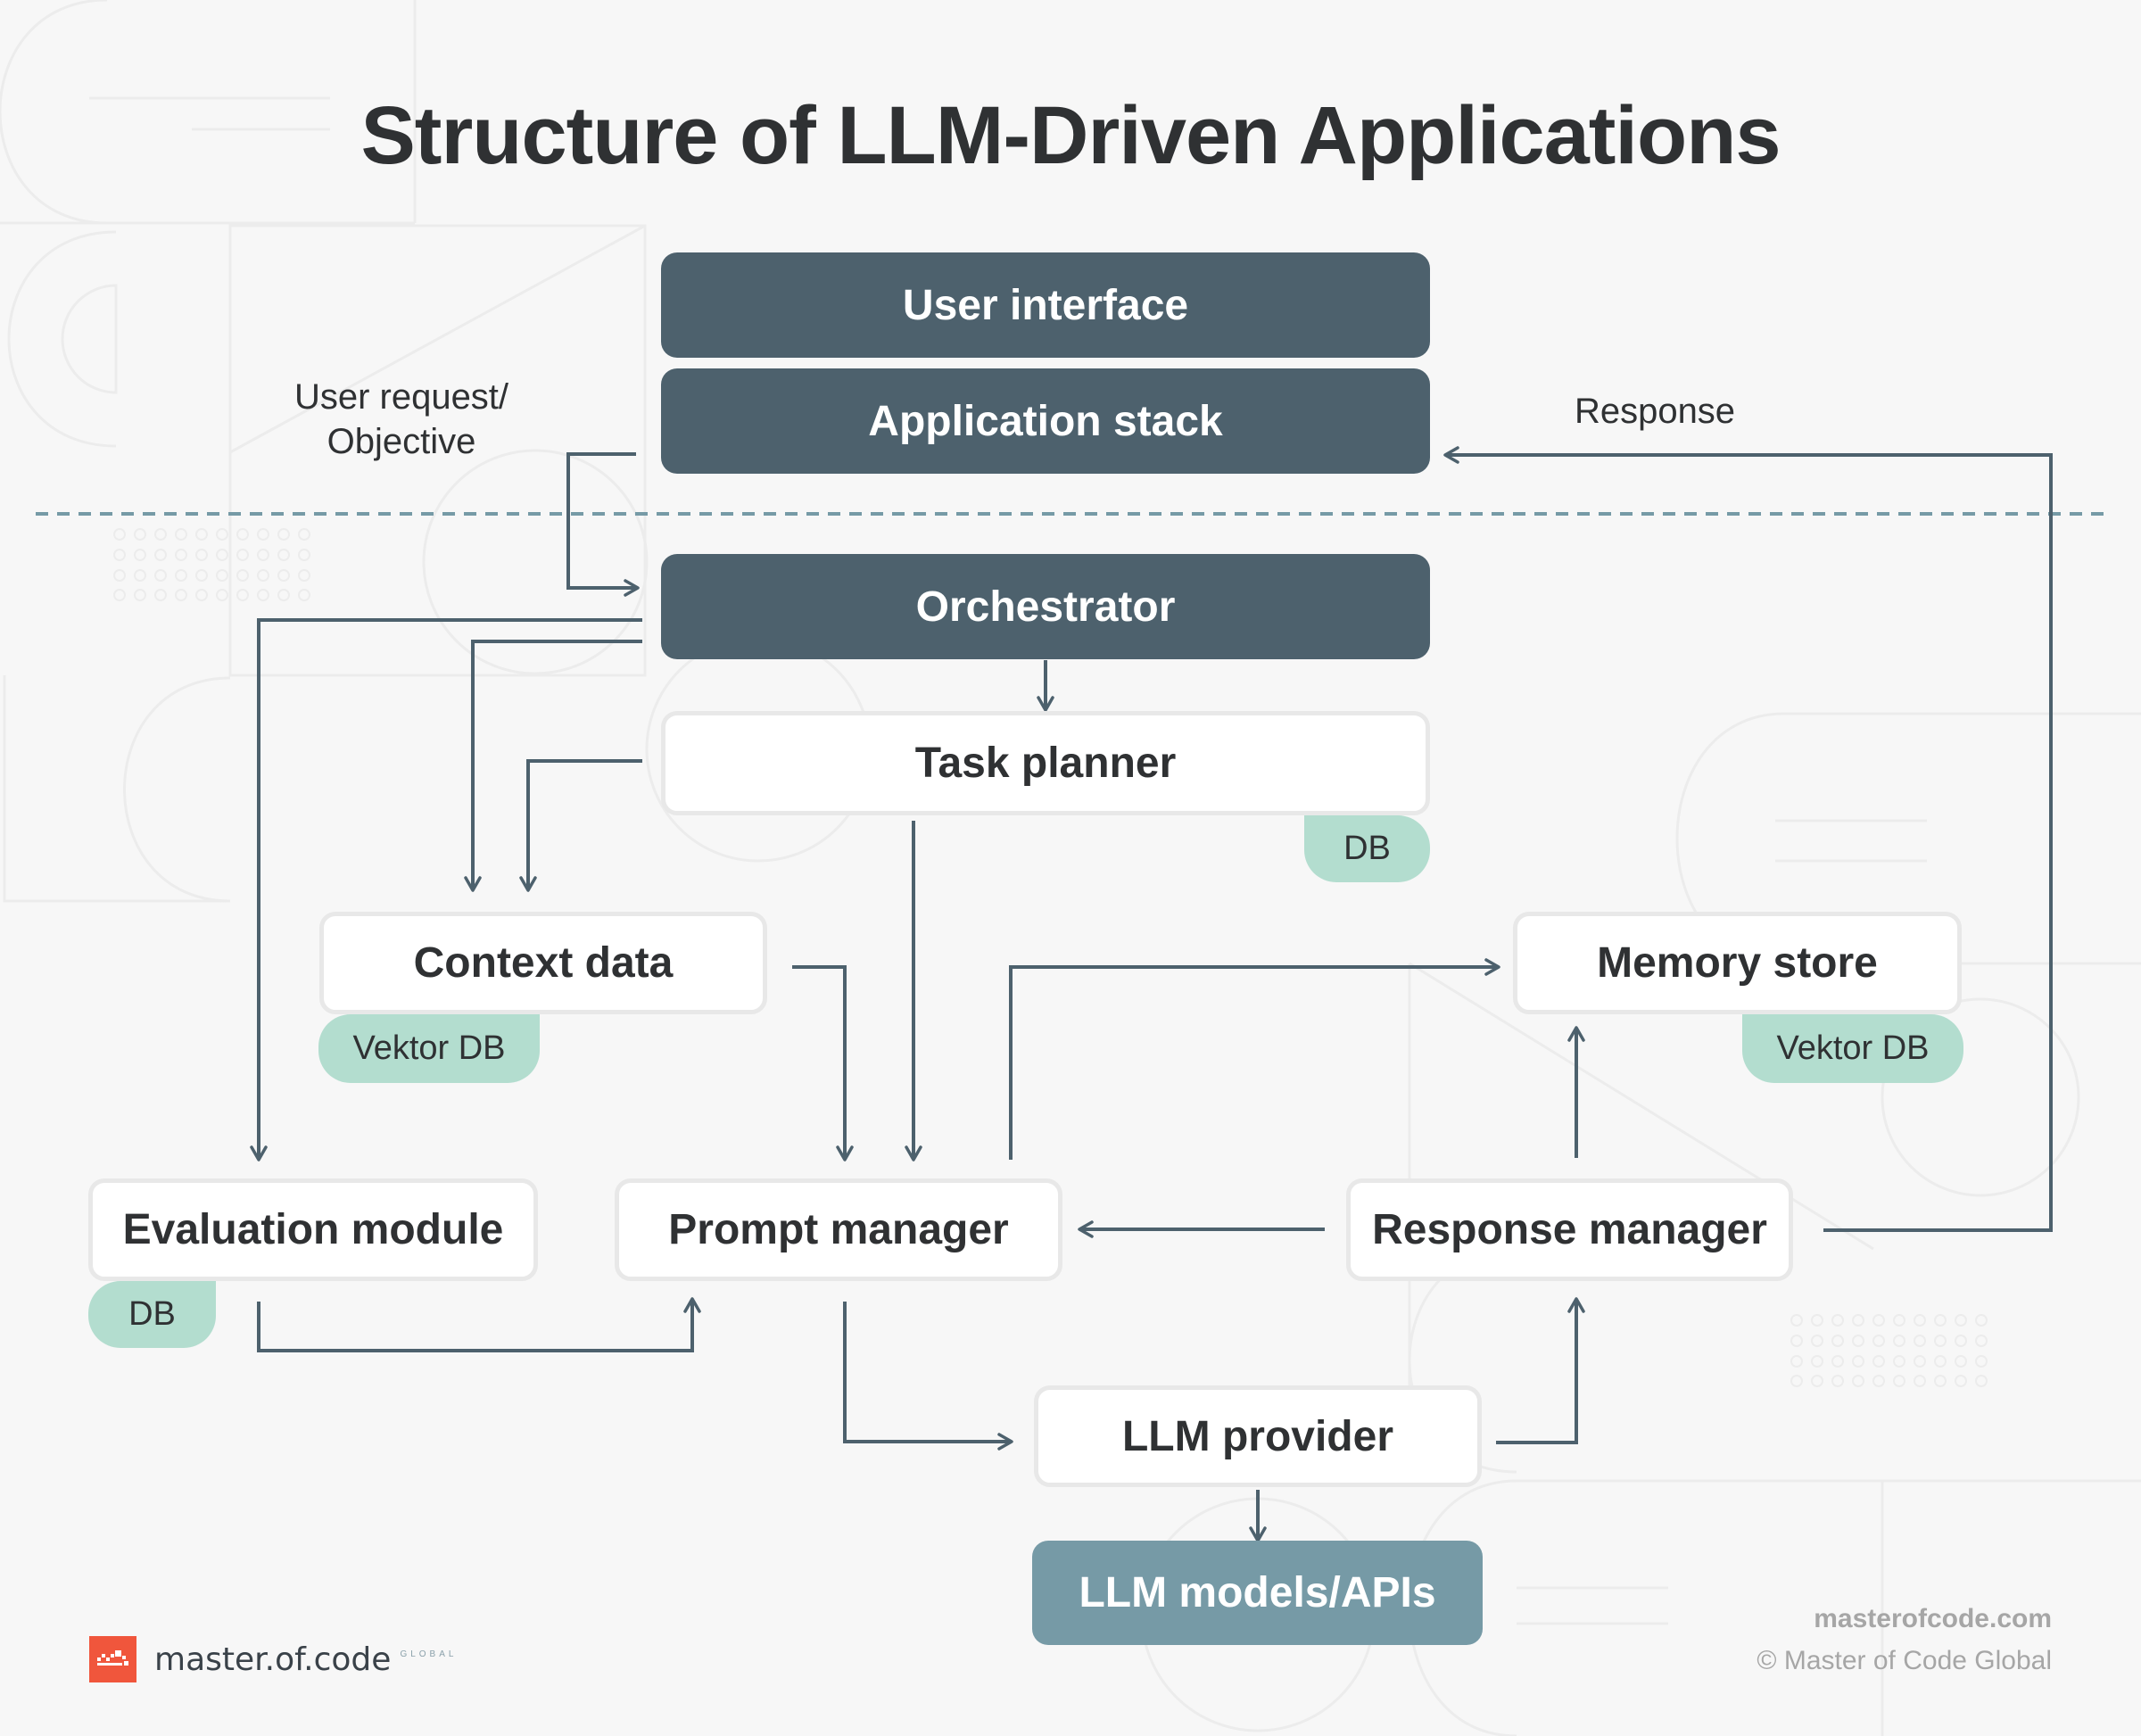 Image resolution: width=2141 pixels, height=1736 pixels. I want to click on edge-request-to-orchestrator, so click(603, 524).